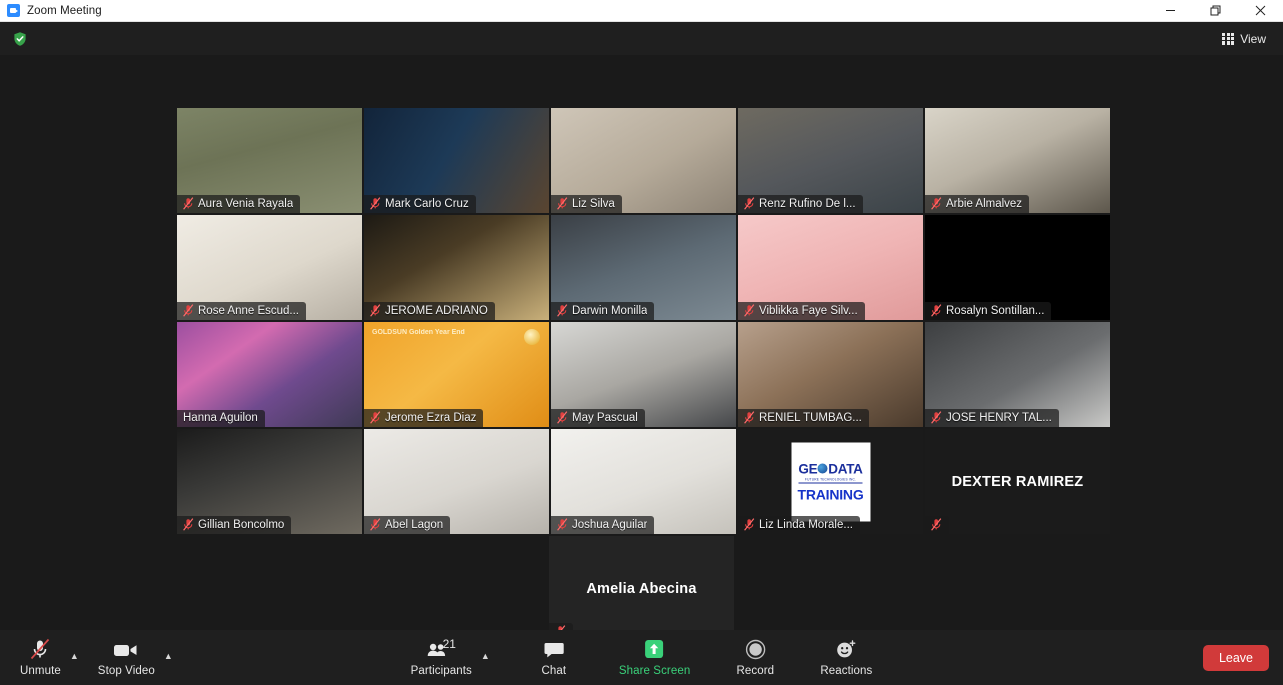  I want to click on audio-options-caret: ▲, so click(74, 656).